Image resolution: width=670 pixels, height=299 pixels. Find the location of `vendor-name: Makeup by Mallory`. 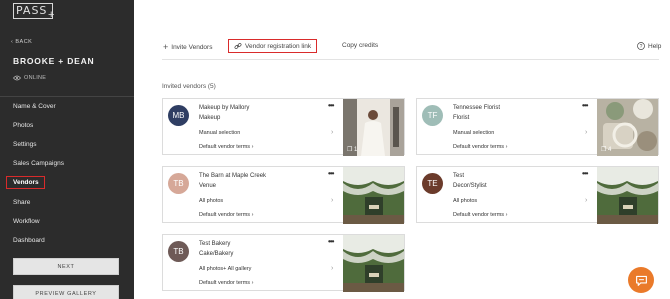

vendor-name: Makeup by Mallory is located at coordinates (224, 108).